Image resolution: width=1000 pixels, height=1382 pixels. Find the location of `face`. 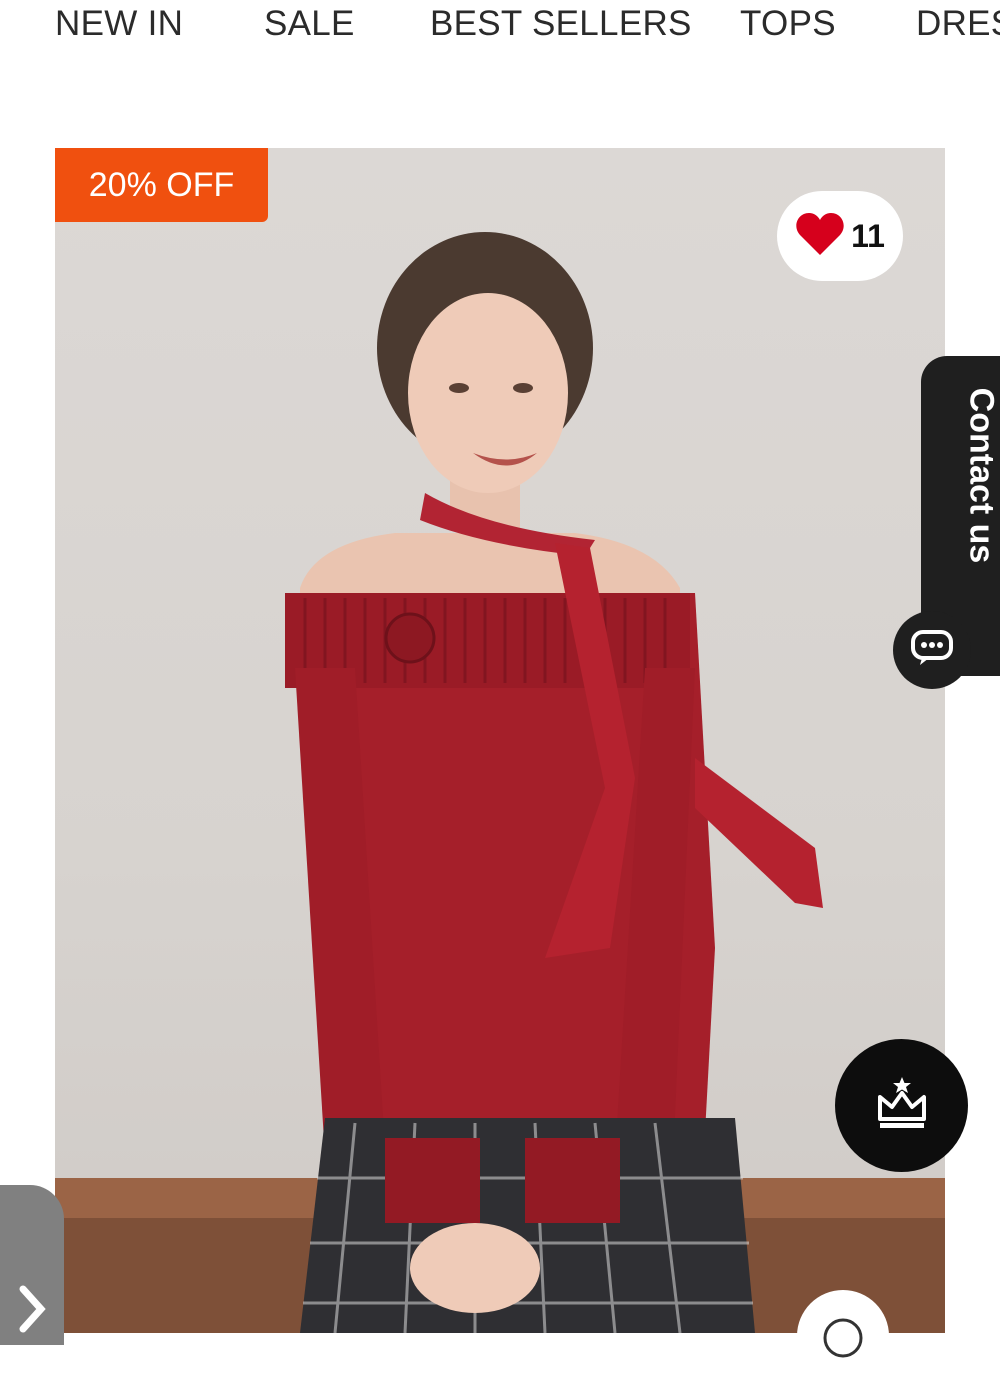

face is located at coordinates (488, 393).